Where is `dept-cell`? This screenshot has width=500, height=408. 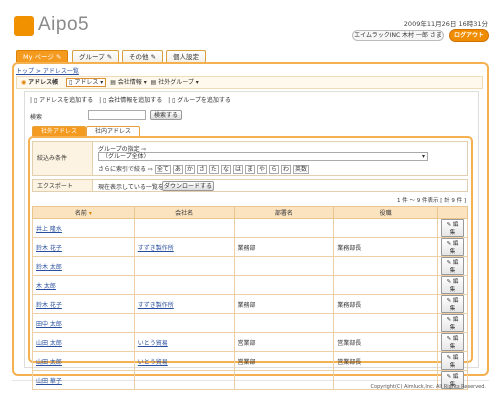
dept-cell is located at coordinates (284, 228).